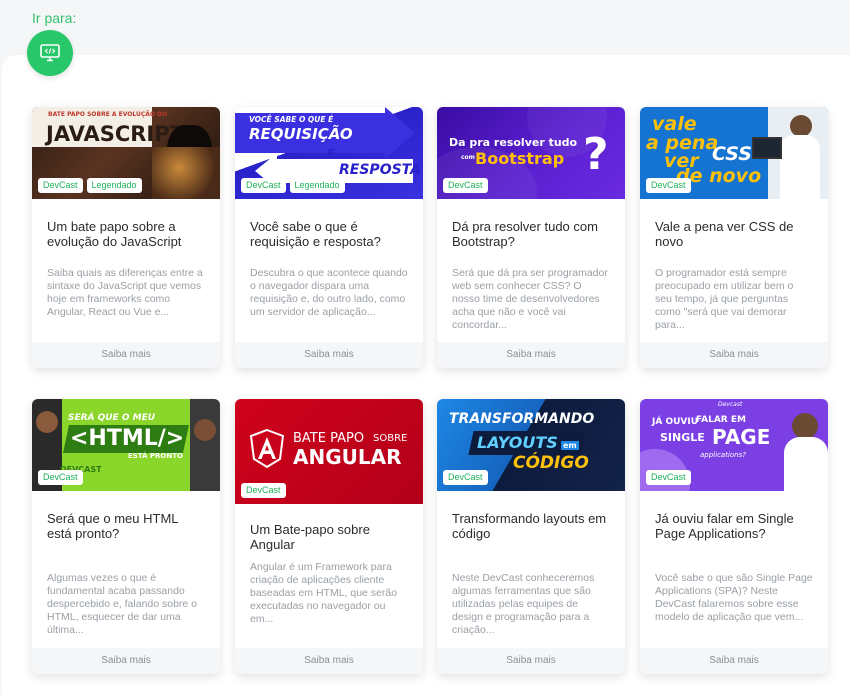  What do you see at coordinates (531, 445) in the screenshot?
I see `card-thumbnail: TRANSFORMANDO LAYOUTS em CÓDIGO DevCast` at bounding box center [531, 445].